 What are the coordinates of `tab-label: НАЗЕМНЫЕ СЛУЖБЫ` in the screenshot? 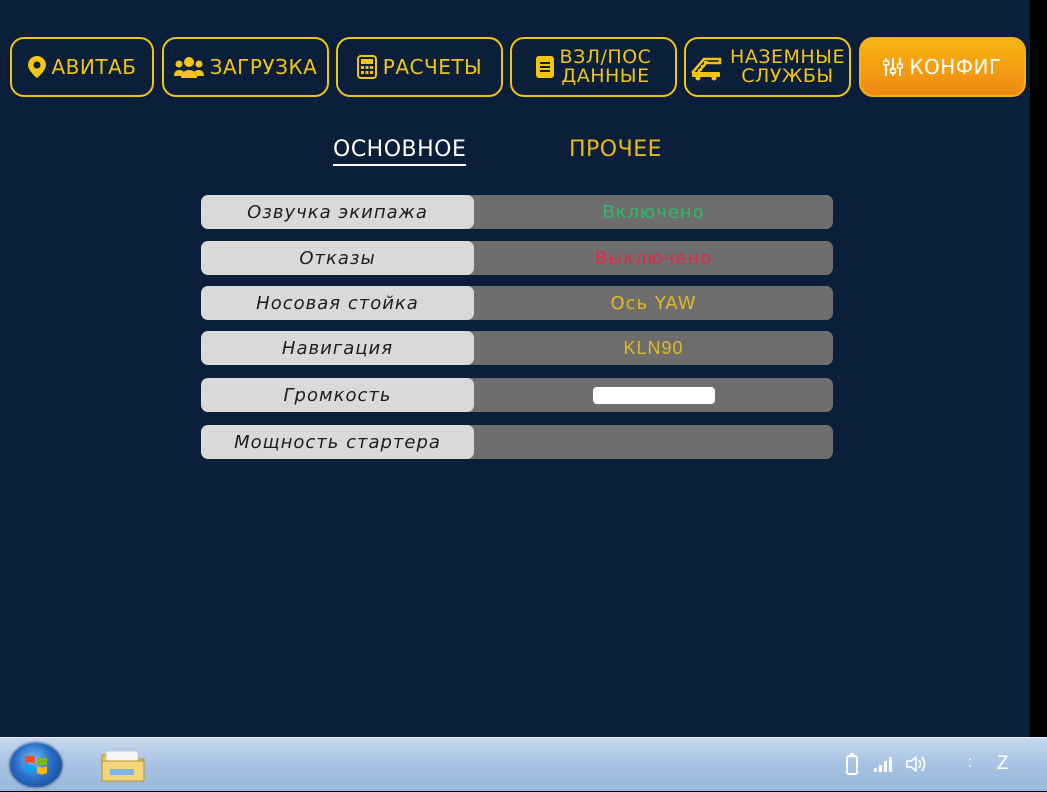 It's located at (787, 67).